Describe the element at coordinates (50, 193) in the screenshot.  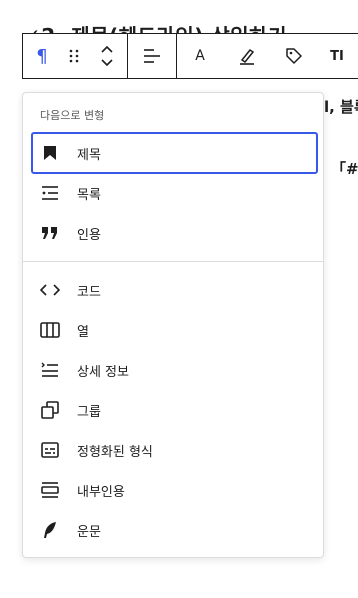
I see `list-icon` at that location.